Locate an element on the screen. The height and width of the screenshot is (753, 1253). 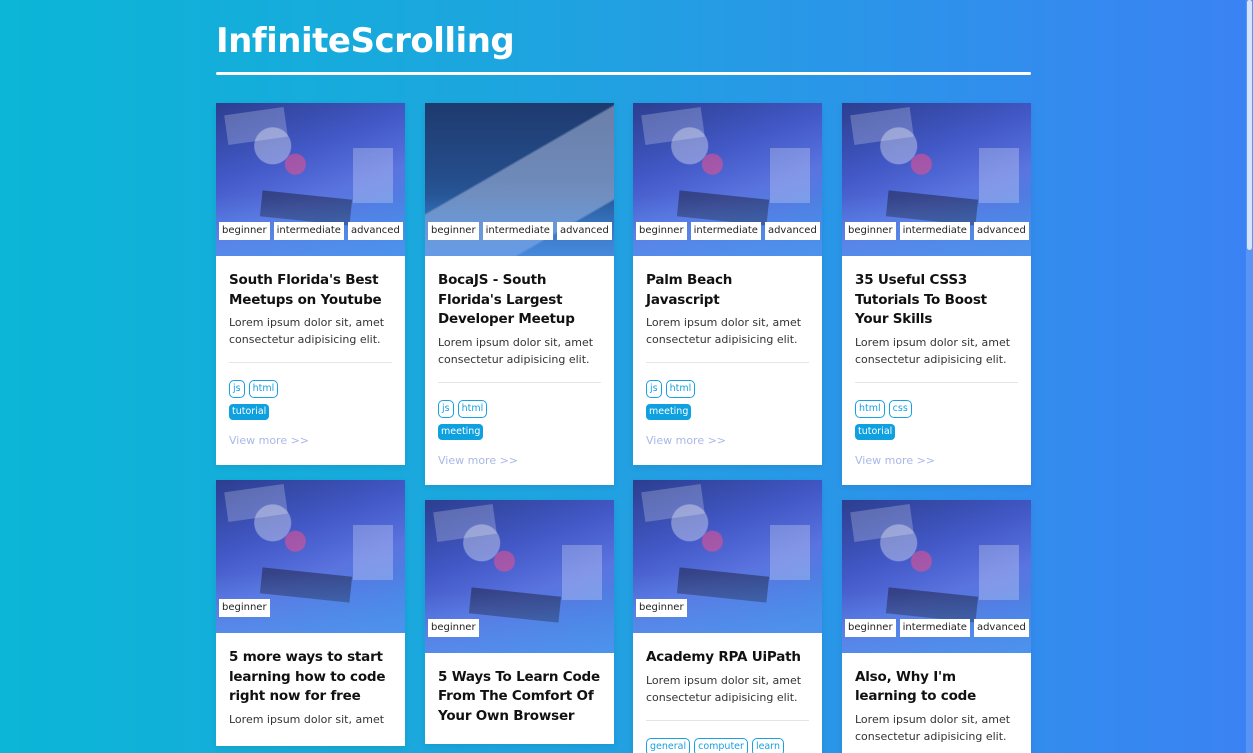
tag-chip: computer is located at coordinates (721, 745).